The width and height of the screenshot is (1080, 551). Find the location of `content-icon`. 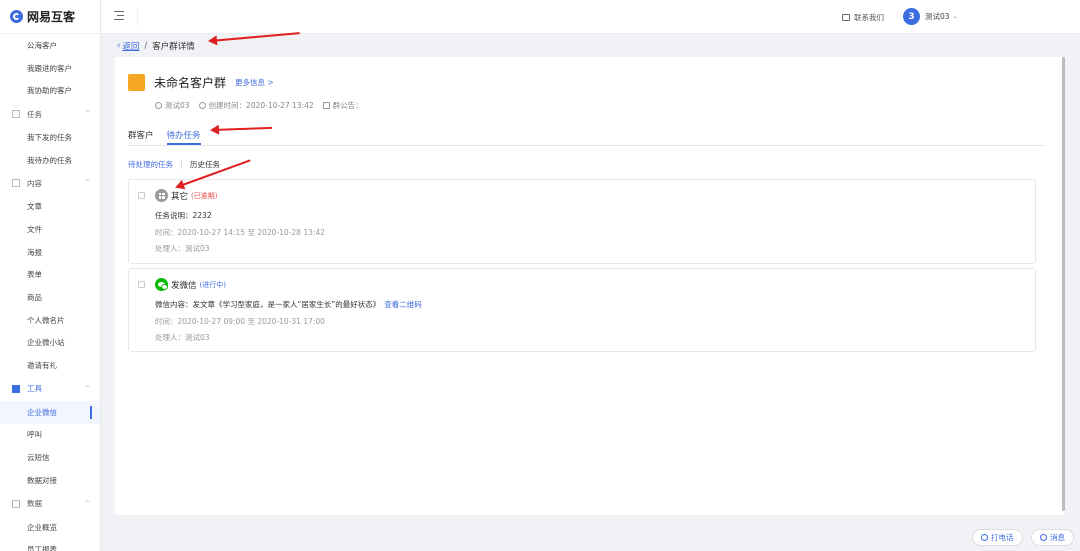

content-icon is located at coordinates (16, 183).